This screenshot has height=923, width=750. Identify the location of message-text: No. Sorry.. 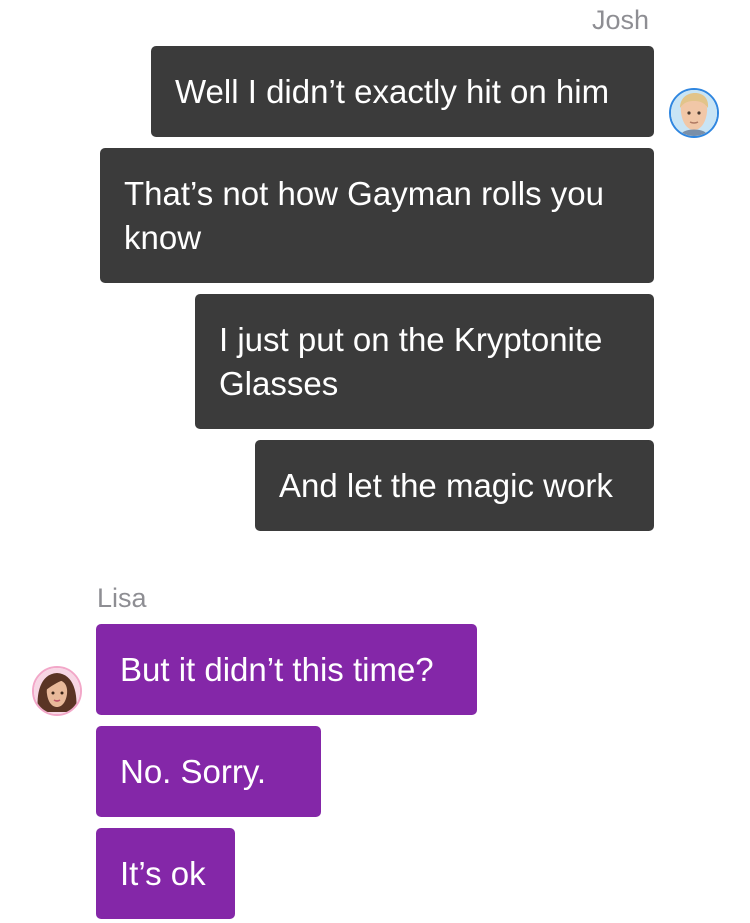
(193, 771).